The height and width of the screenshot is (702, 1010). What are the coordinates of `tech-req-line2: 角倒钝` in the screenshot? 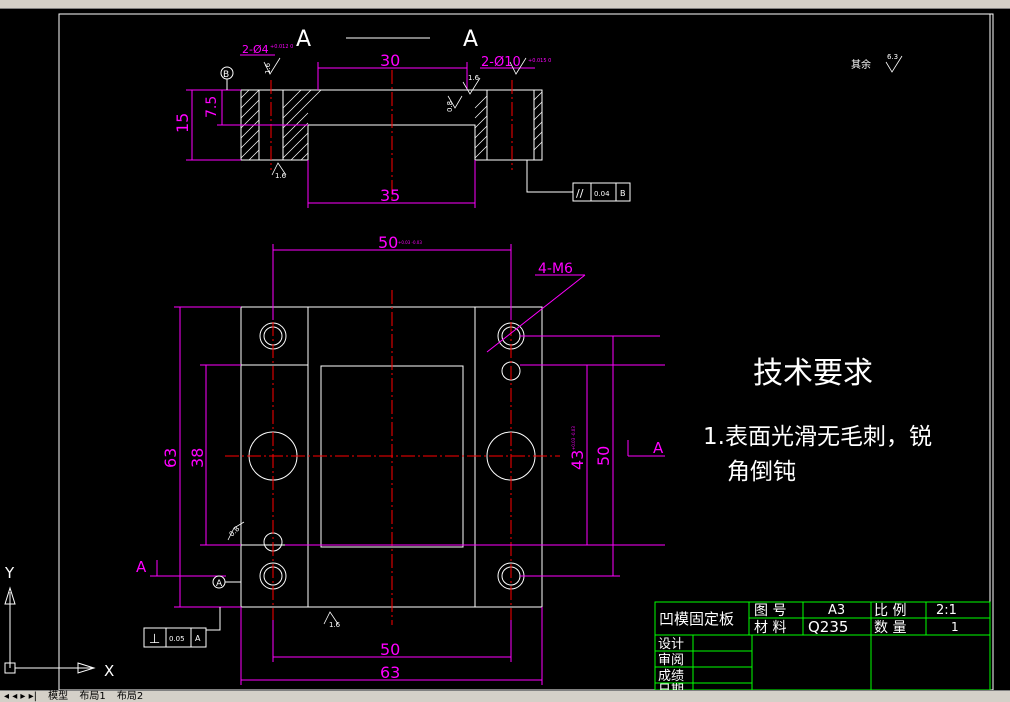 It's located at (761, 472).